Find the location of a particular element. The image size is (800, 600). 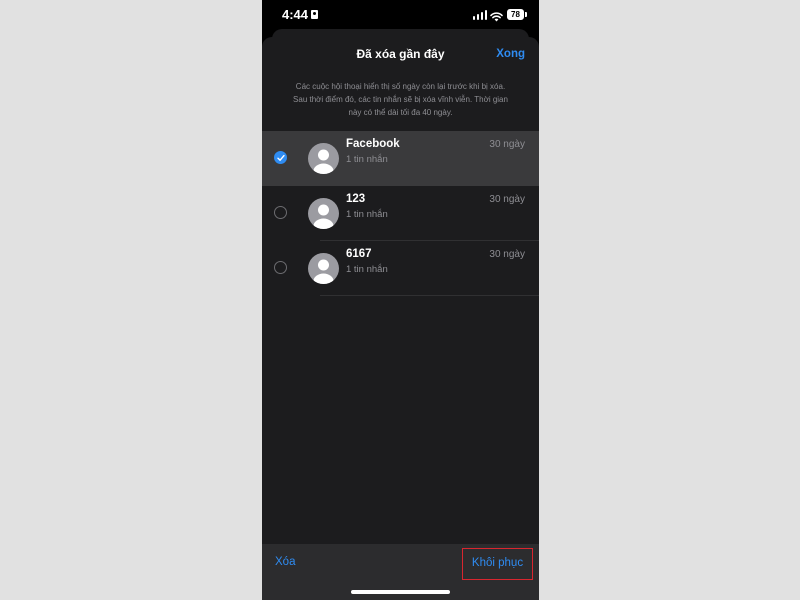

row-divider is located at coordinates (429, 295).